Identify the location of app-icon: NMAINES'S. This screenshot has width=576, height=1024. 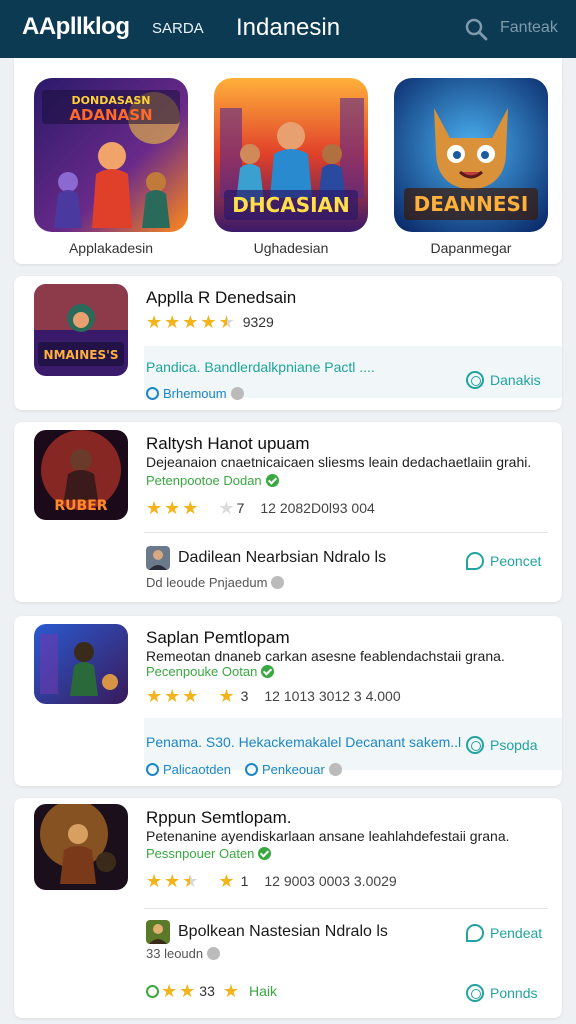
(81, 330).